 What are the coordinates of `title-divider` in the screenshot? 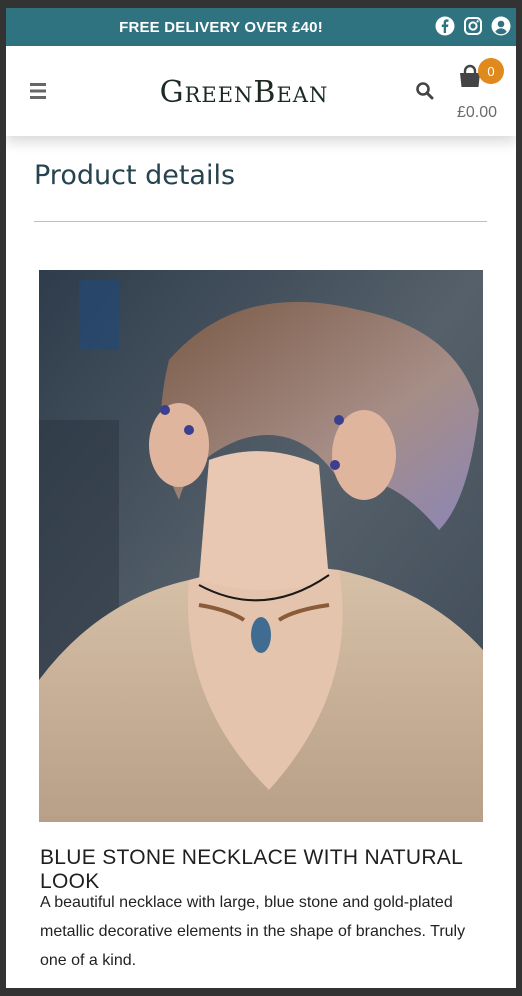 It's located at (260, 221).